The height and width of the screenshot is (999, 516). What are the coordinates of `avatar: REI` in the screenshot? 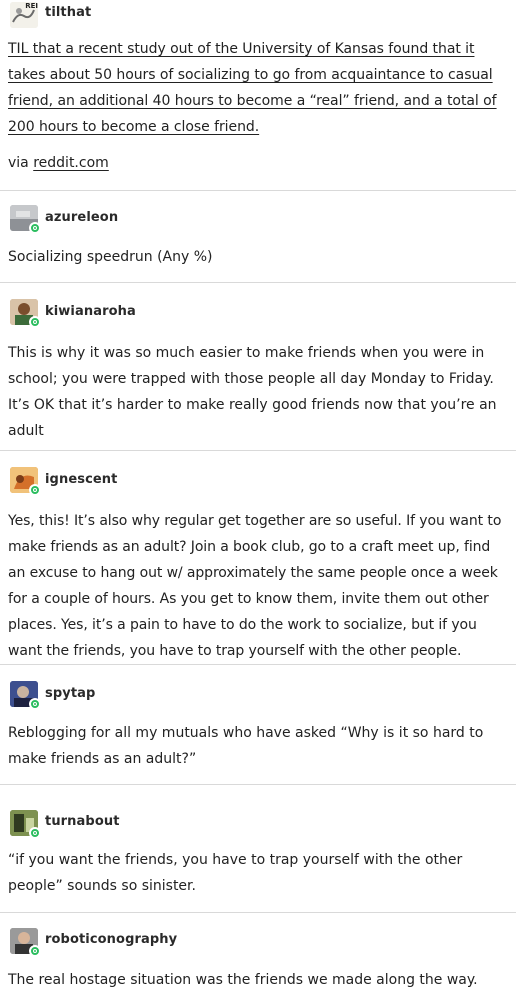 It's located at (24, 15).